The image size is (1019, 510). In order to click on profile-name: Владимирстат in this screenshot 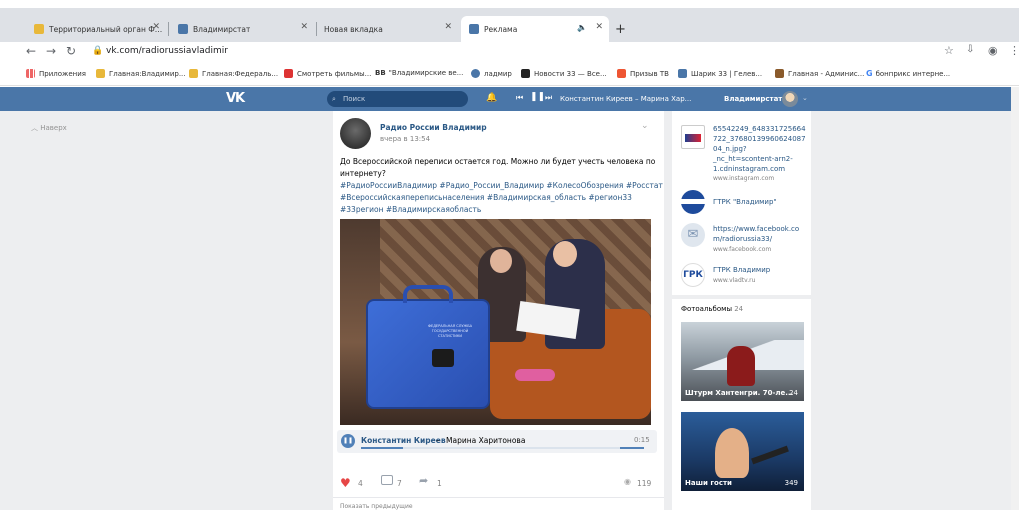, I will do `click(753, 99)`.